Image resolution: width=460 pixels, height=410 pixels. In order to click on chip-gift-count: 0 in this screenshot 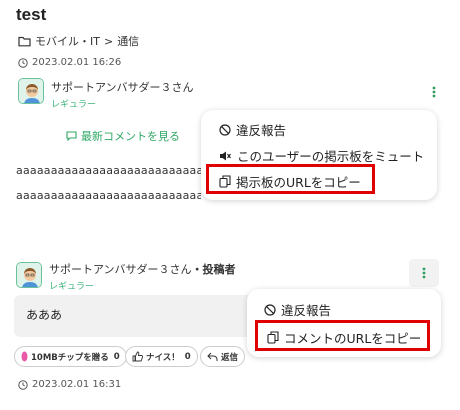, I will do `click(116, 356)`.